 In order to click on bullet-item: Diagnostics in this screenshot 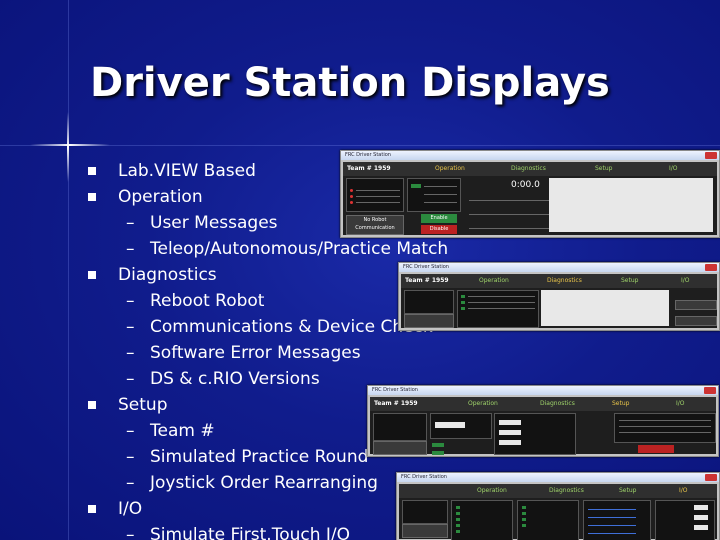, I will do `click(268, 275)`.